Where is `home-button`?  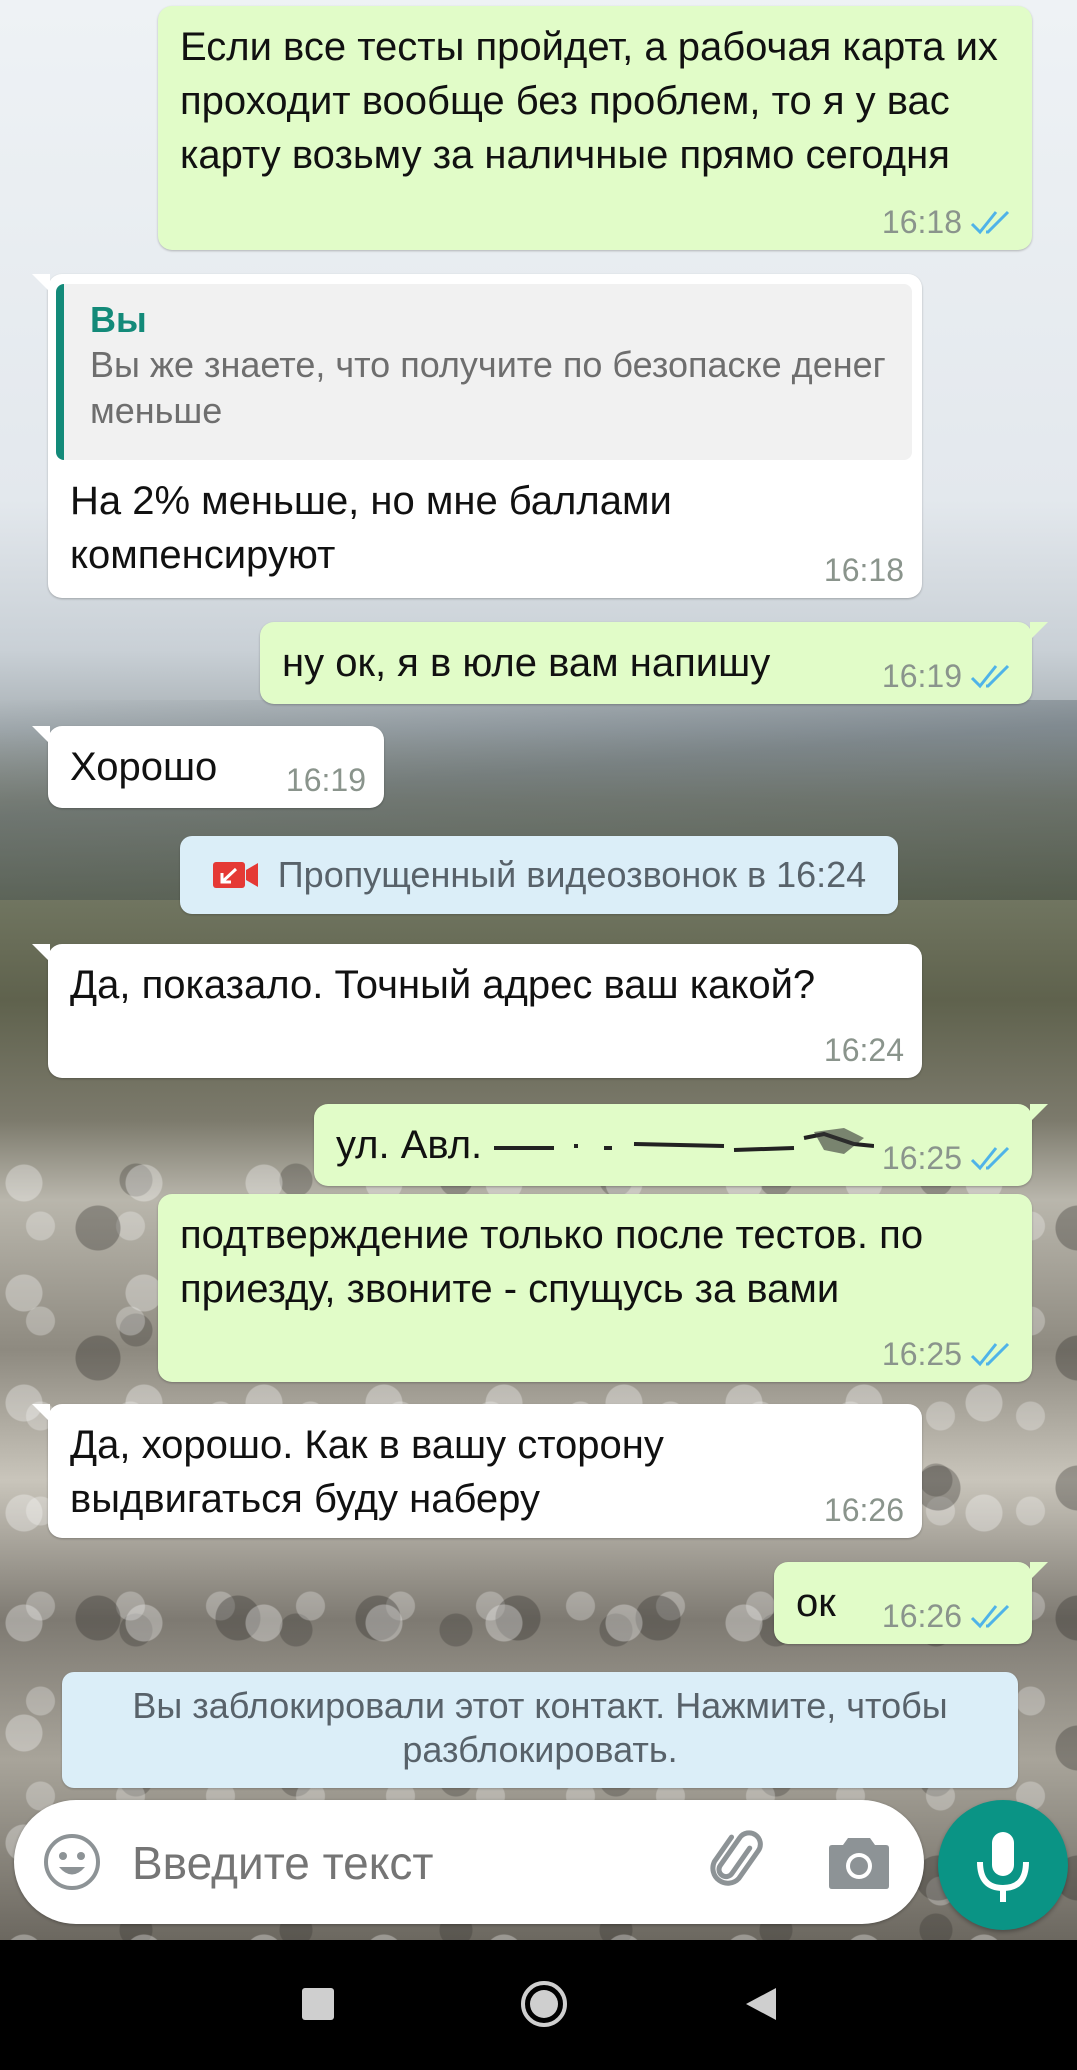 home-button is located at coordinates (544, 2004).